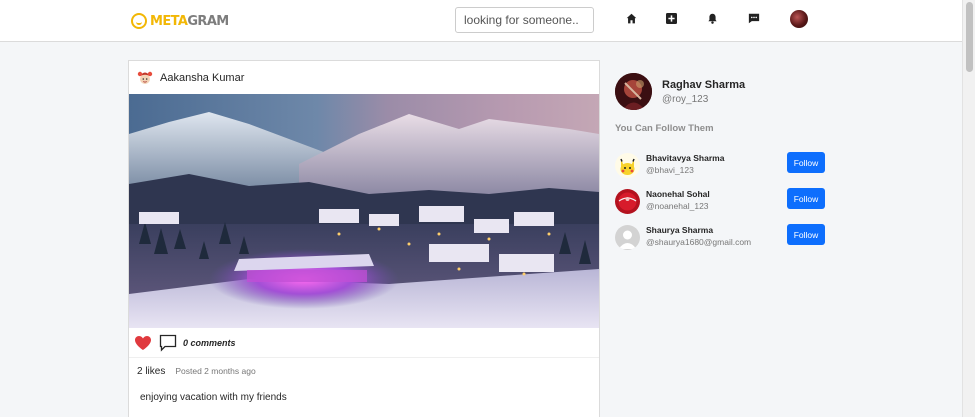  I want to click on top-navbar: METAGRAM, so click(481, 21).